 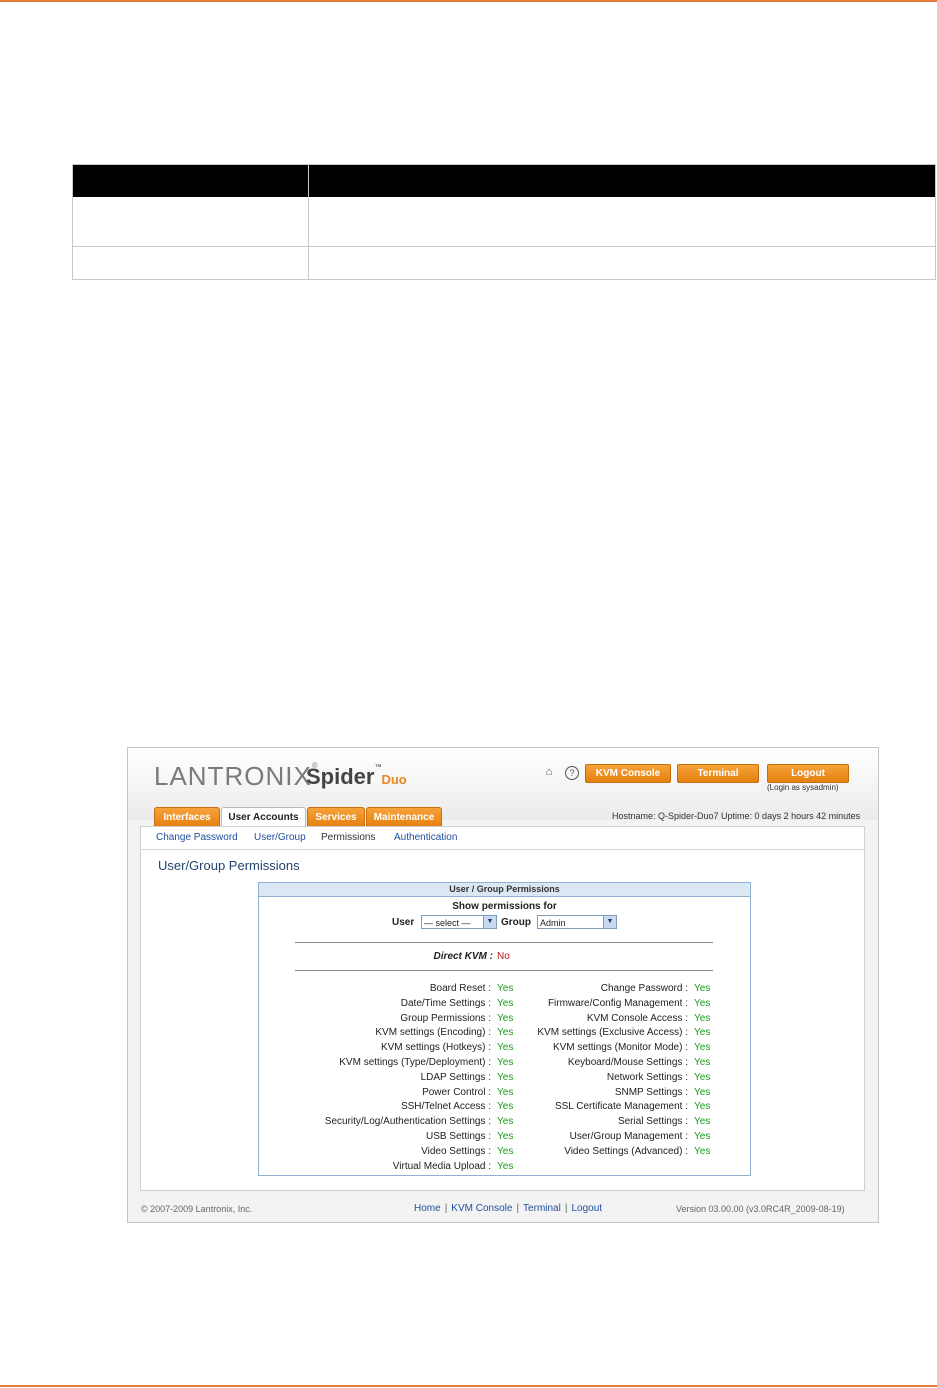 I want to click on copyright-text: © 2007-2009 Lantronix, Inc., so click(x=197, y=1209).